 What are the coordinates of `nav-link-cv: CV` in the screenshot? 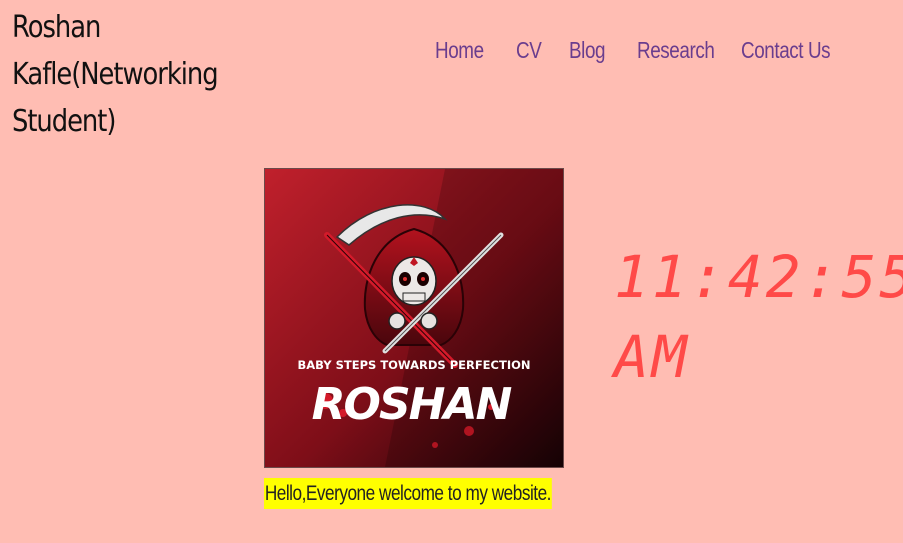 It's located at (529, 50).